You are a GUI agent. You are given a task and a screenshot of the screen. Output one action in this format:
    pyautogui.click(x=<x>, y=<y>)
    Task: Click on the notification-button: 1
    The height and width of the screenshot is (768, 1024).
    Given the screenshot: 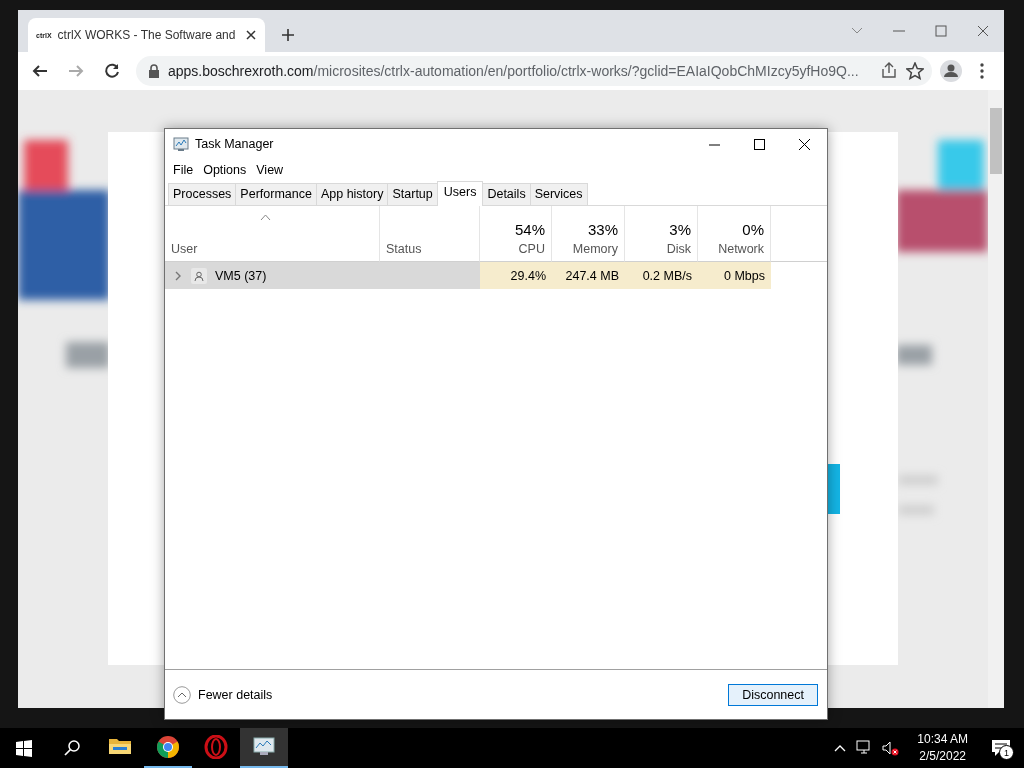 What is the action you would take?
    pyautogui.click(x=1001, y=748)
    